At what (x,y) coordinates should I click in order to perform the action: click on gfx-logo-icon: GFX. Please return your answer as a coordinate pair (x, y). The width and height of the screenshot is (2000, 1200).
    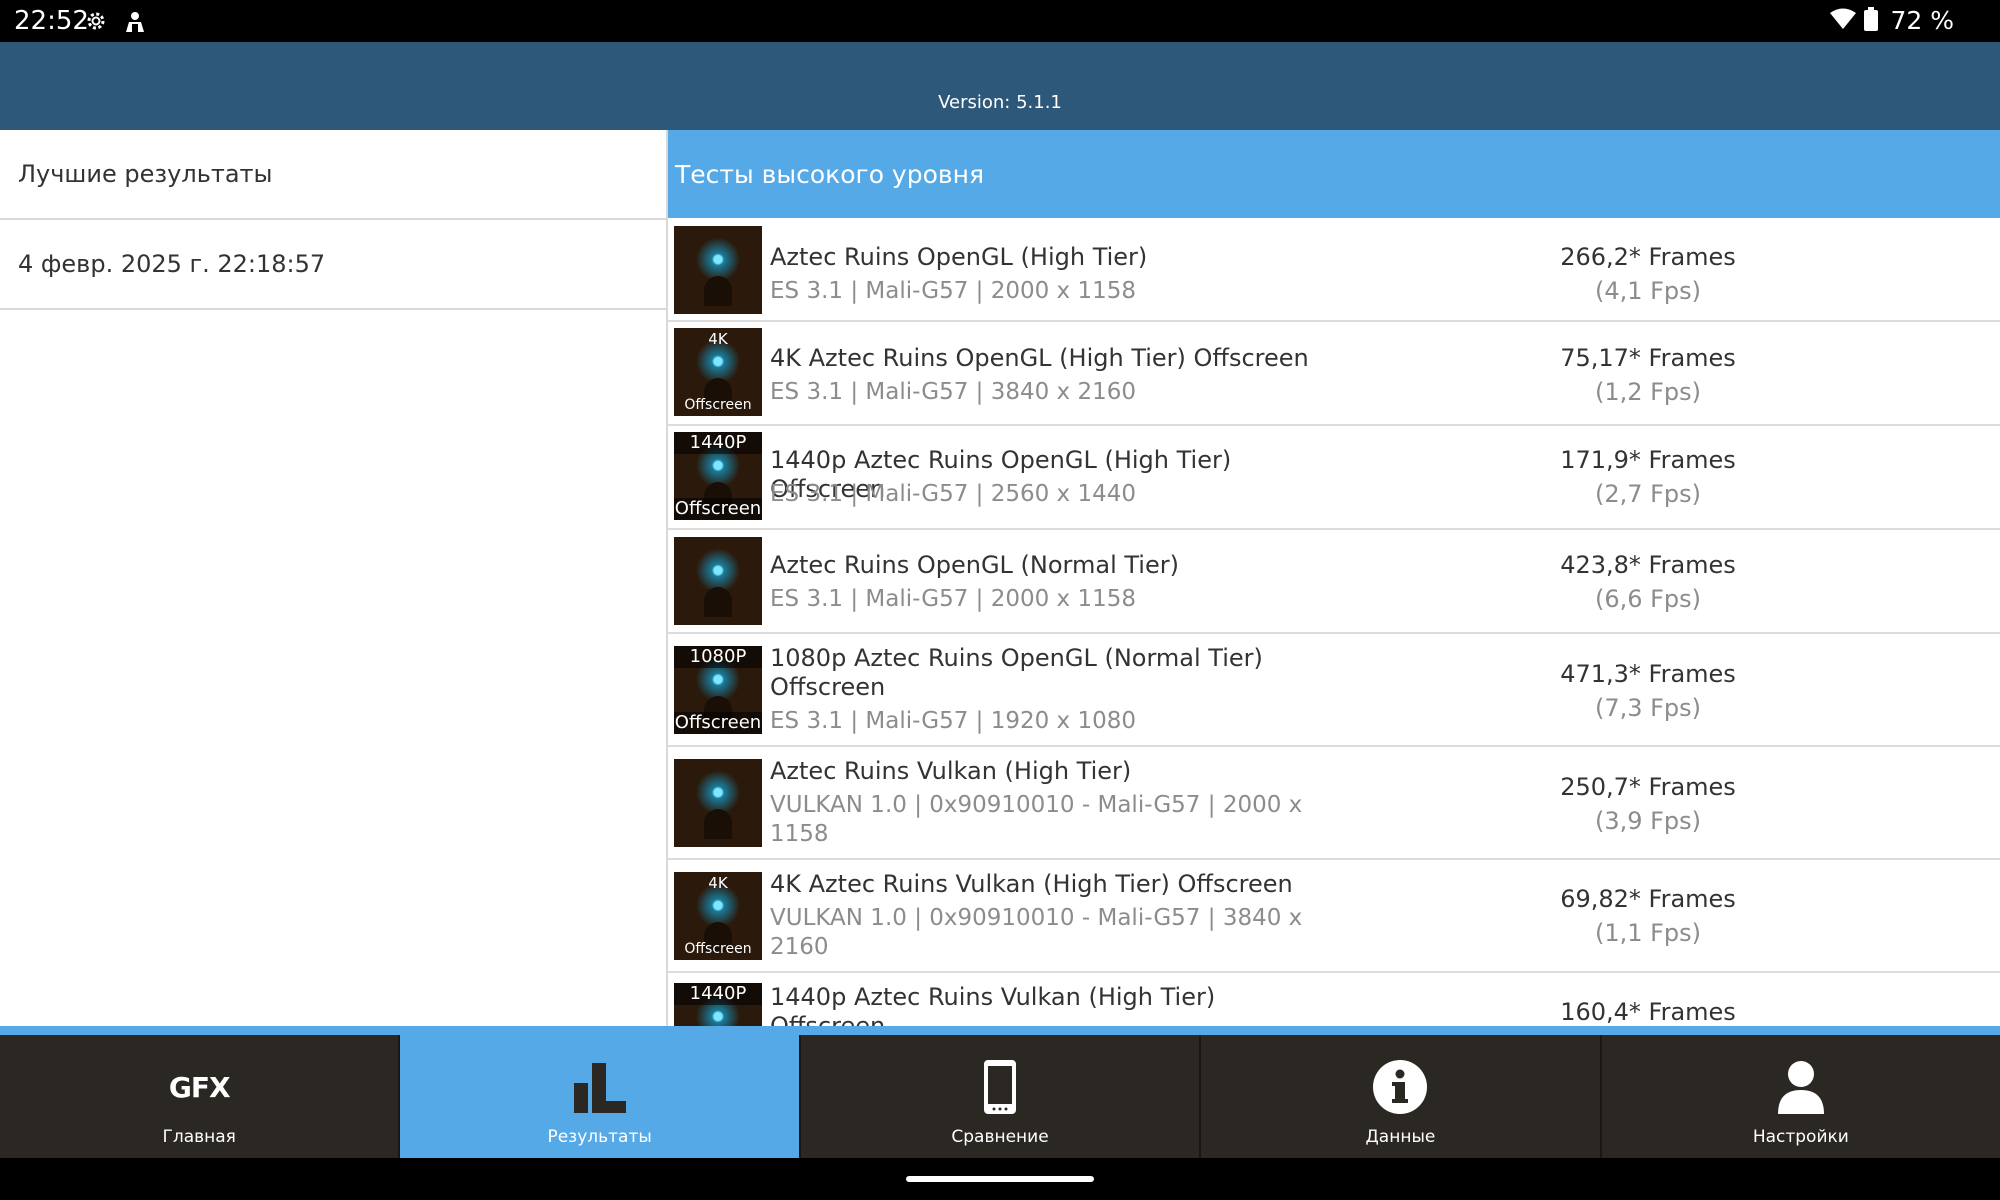
    Looking at the image, I should click on (199, 1087).